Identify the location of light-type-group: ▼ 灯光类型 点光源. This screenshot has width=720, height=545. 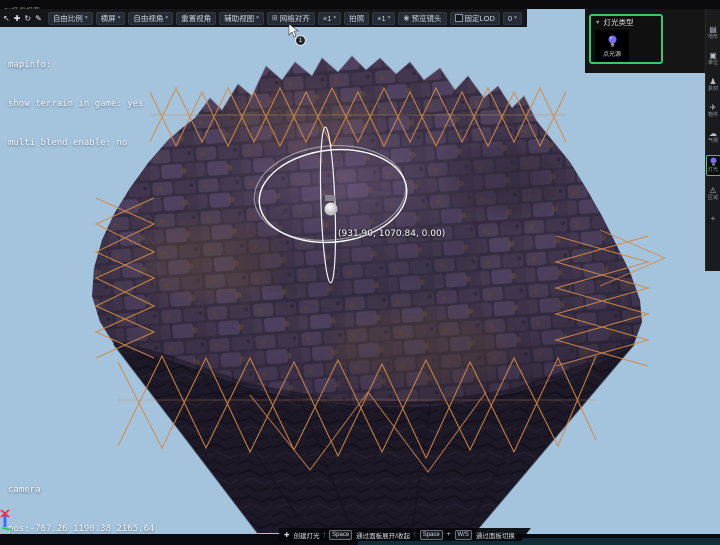
(626, 39).